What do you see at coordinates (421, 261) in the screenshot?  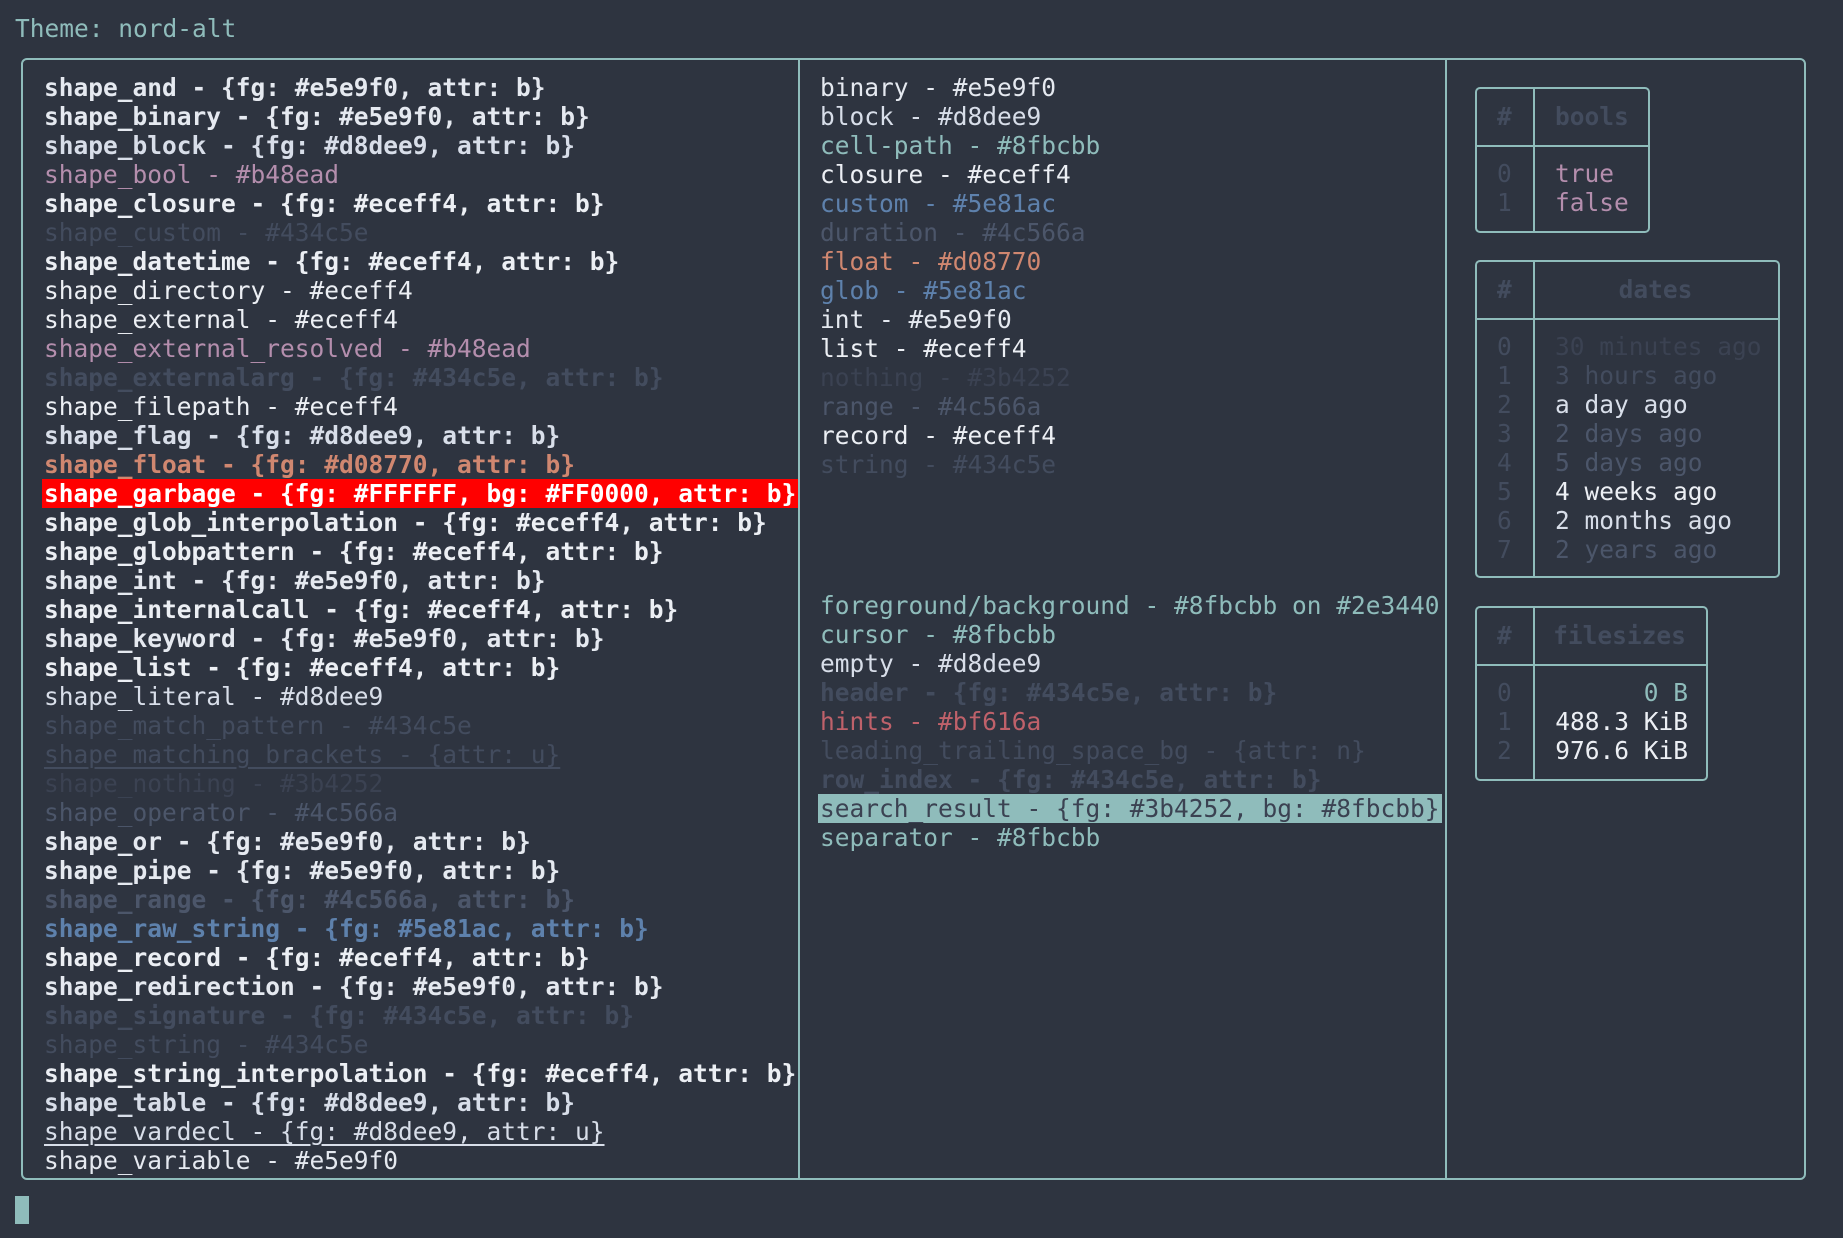 I see `shape-style-item: shape_datetime - {fg: #eceff4, attr: b}` at bounding box center [421, 261].